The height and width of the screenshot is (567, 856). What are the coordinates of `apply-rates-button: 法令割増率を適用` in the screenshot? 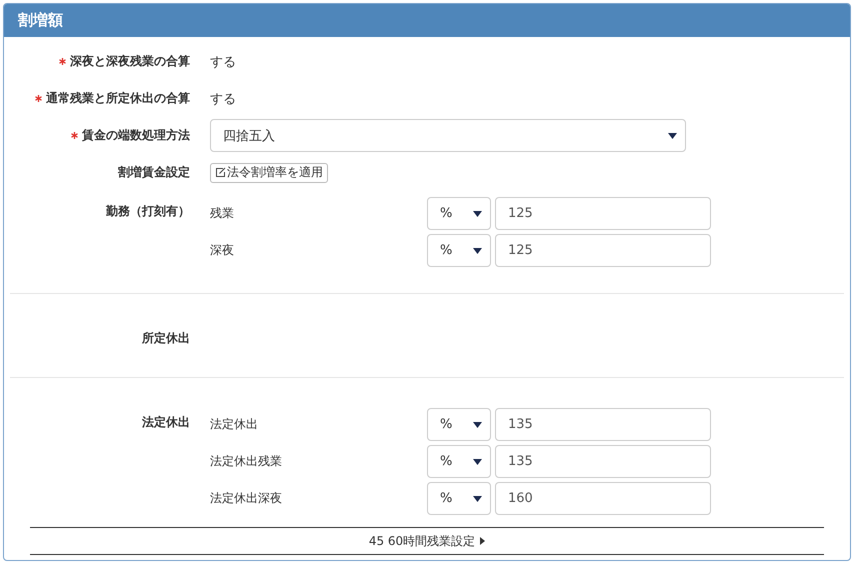 It's located at (269, 172).